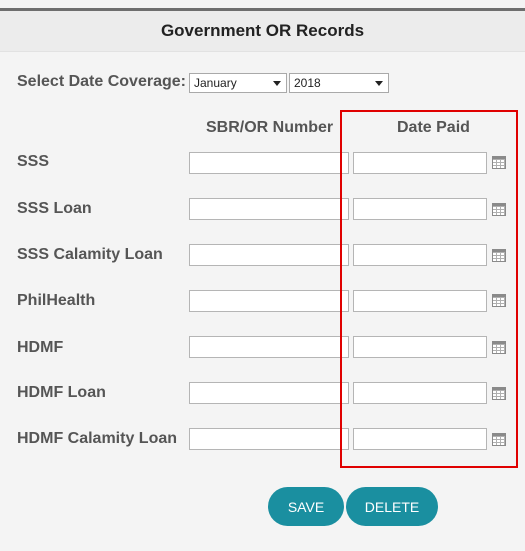 The width and height of the screenshot is (525, 551). I want to click on save-button: SAVE, so click(306, 506).